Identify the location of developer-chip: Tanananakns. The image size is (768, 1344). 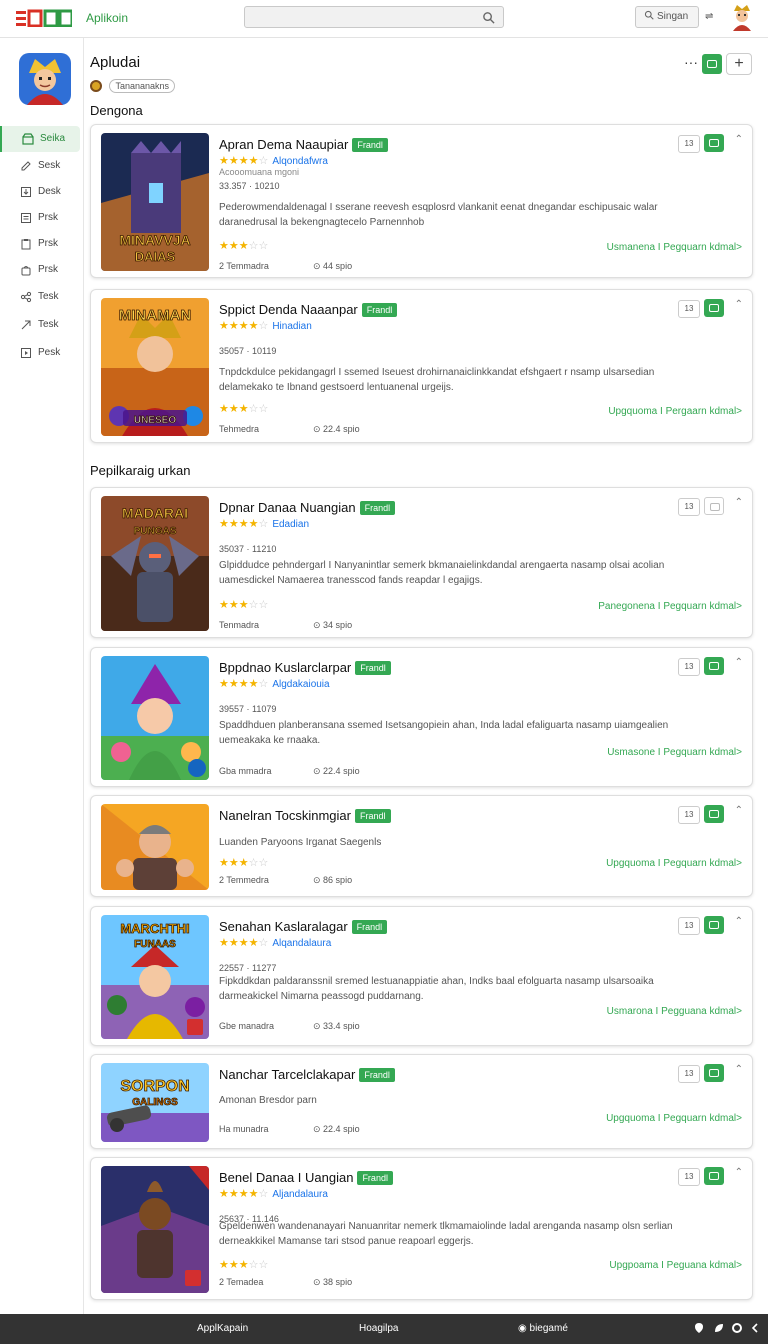
(142, 85).